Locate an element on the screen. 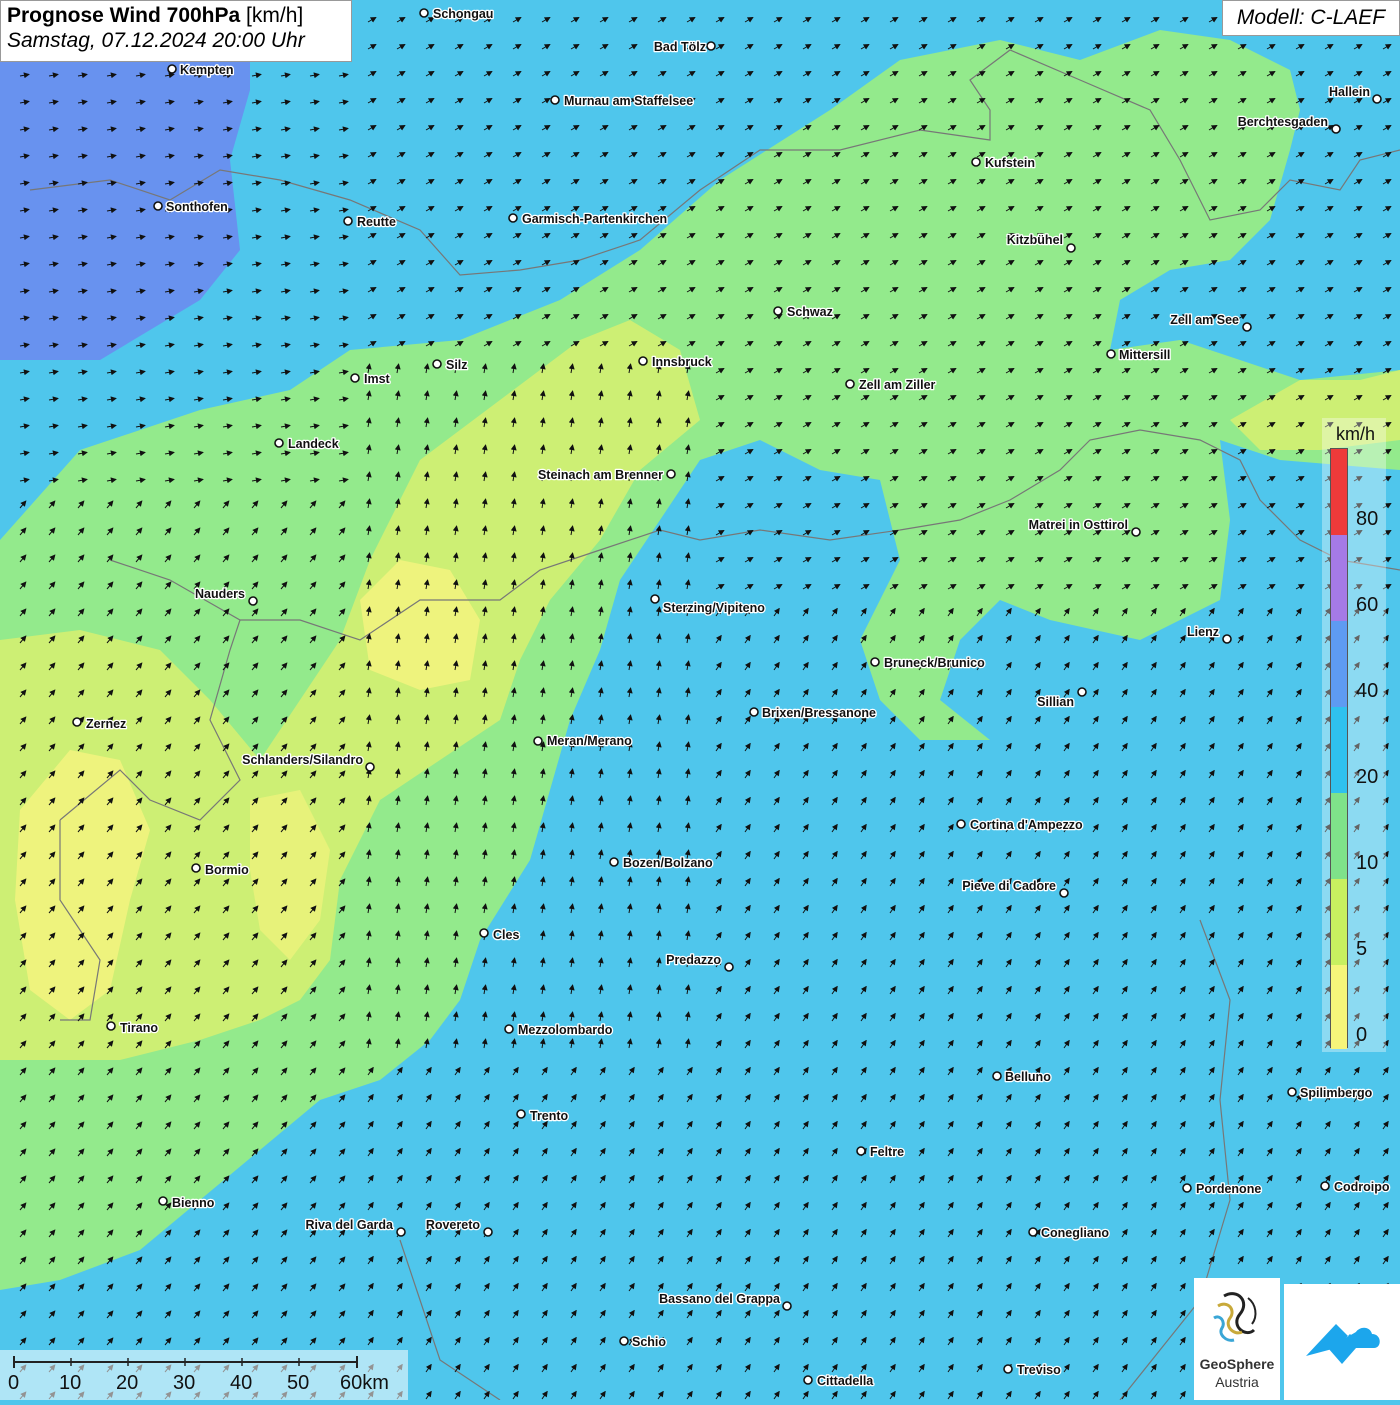 The height and width of the screenshot is (1405, 1400). city-label: Innsbruck is located at coordinates (682, 362).